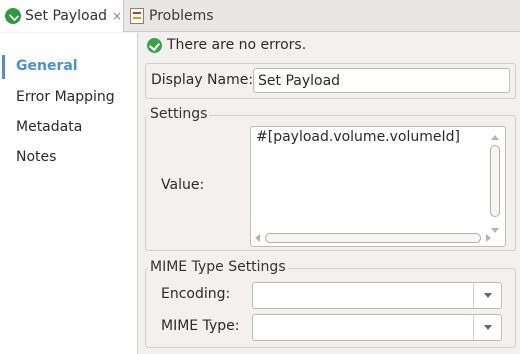 This screenshot has width=520, height=354. I want to click on check-circle-icon, so click(154, 45).